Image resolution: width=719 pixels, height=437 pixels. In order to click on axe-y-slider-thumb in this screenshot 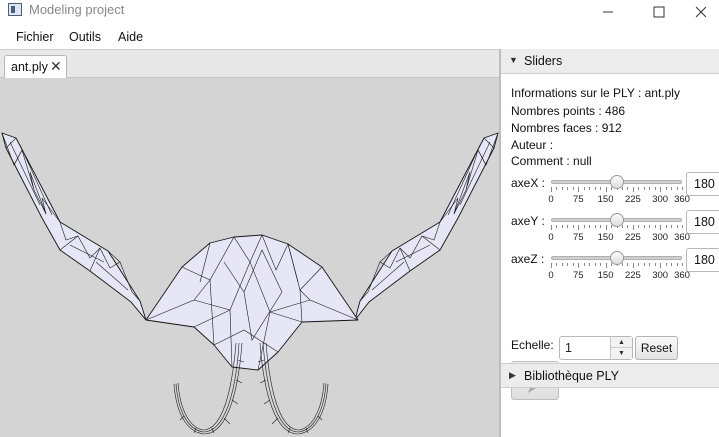, I will do `click(616, 220)`.